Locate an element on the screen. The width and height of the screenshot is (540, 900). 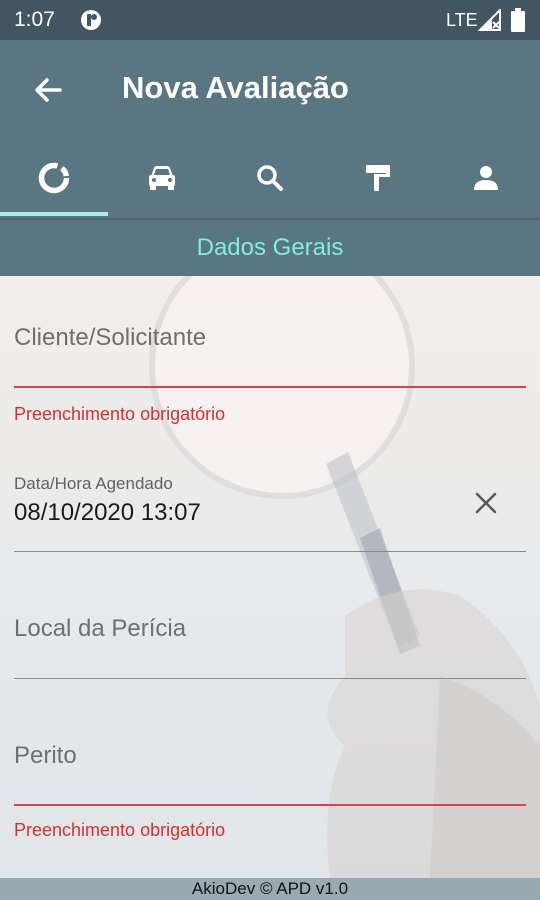
back-button is located at coordinates (48, 90).